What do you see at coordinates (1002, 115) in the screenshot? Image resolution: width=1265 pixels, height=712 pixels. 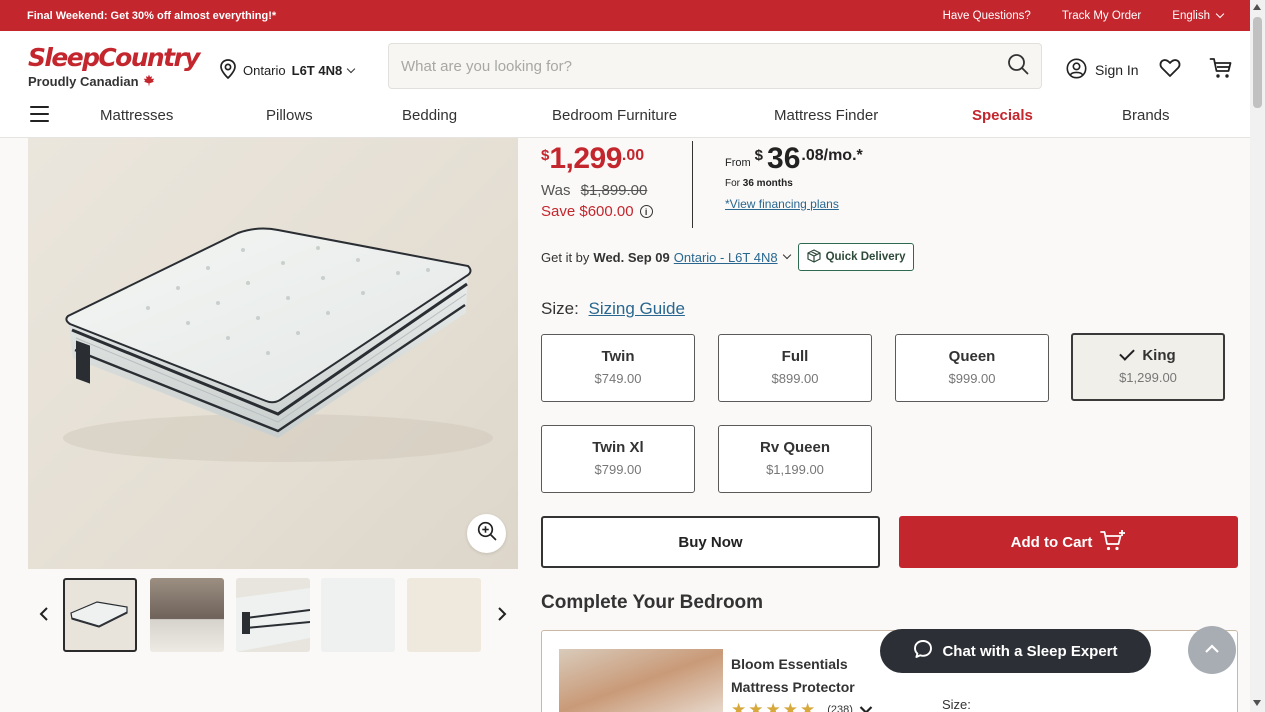 I see `nav-item-specials: Specials` at bounding box center [1002, 115].